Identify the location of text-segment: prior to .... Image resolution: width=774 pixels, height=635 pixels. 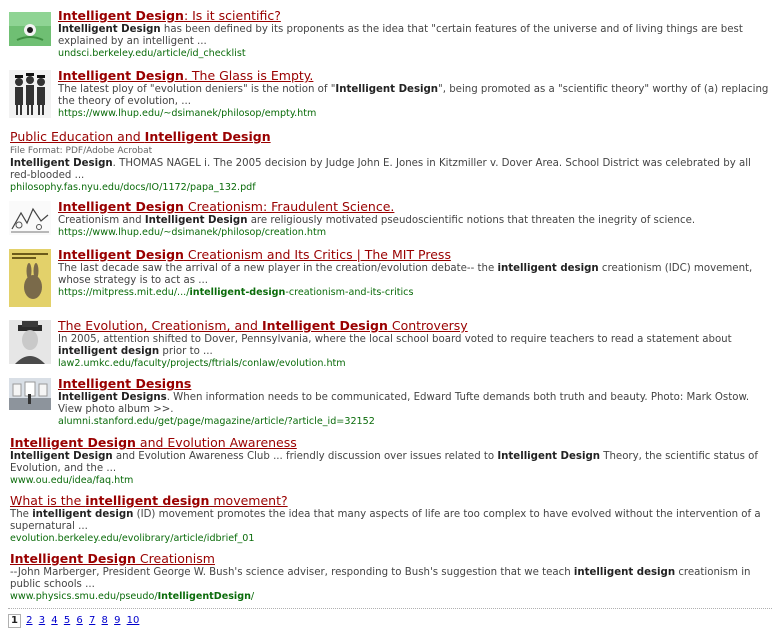
(186, 351).